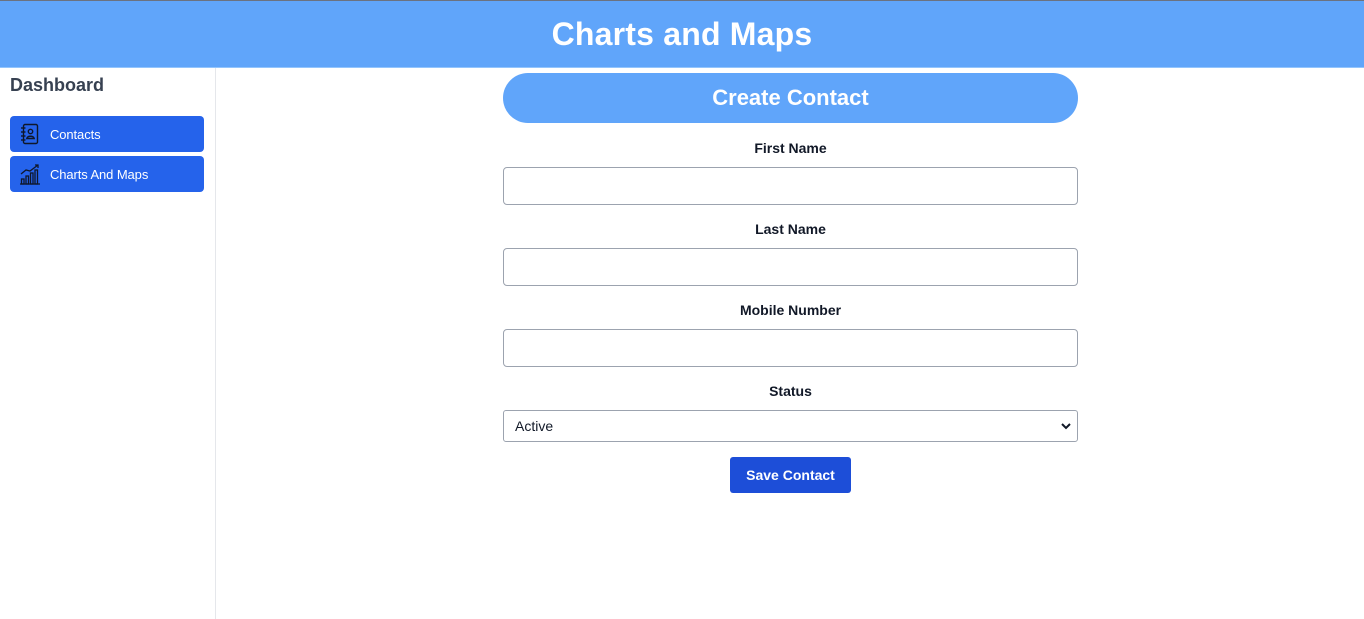 This screenshot has height=619, width=1364. Describe the element at coordinates (790, 267) in the screenshot. I see `last-name-input` at that location.